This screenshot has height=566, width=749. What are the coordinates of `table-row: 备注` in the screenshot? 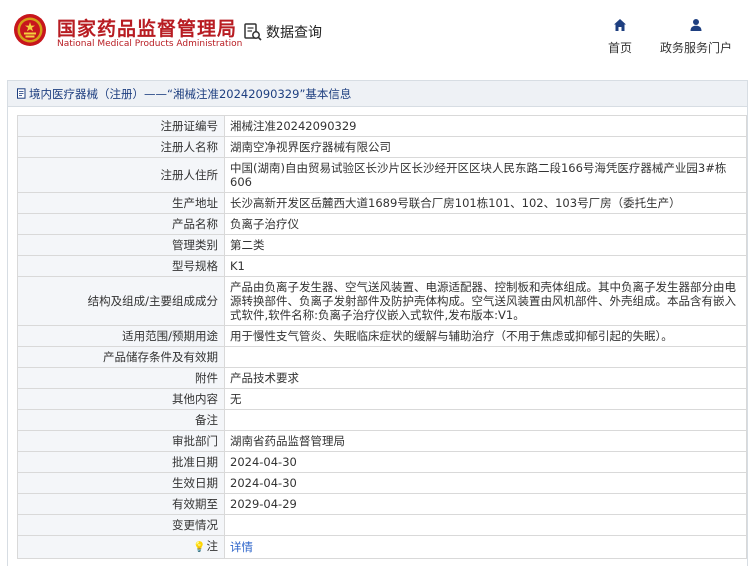 It's located at (382, 420).